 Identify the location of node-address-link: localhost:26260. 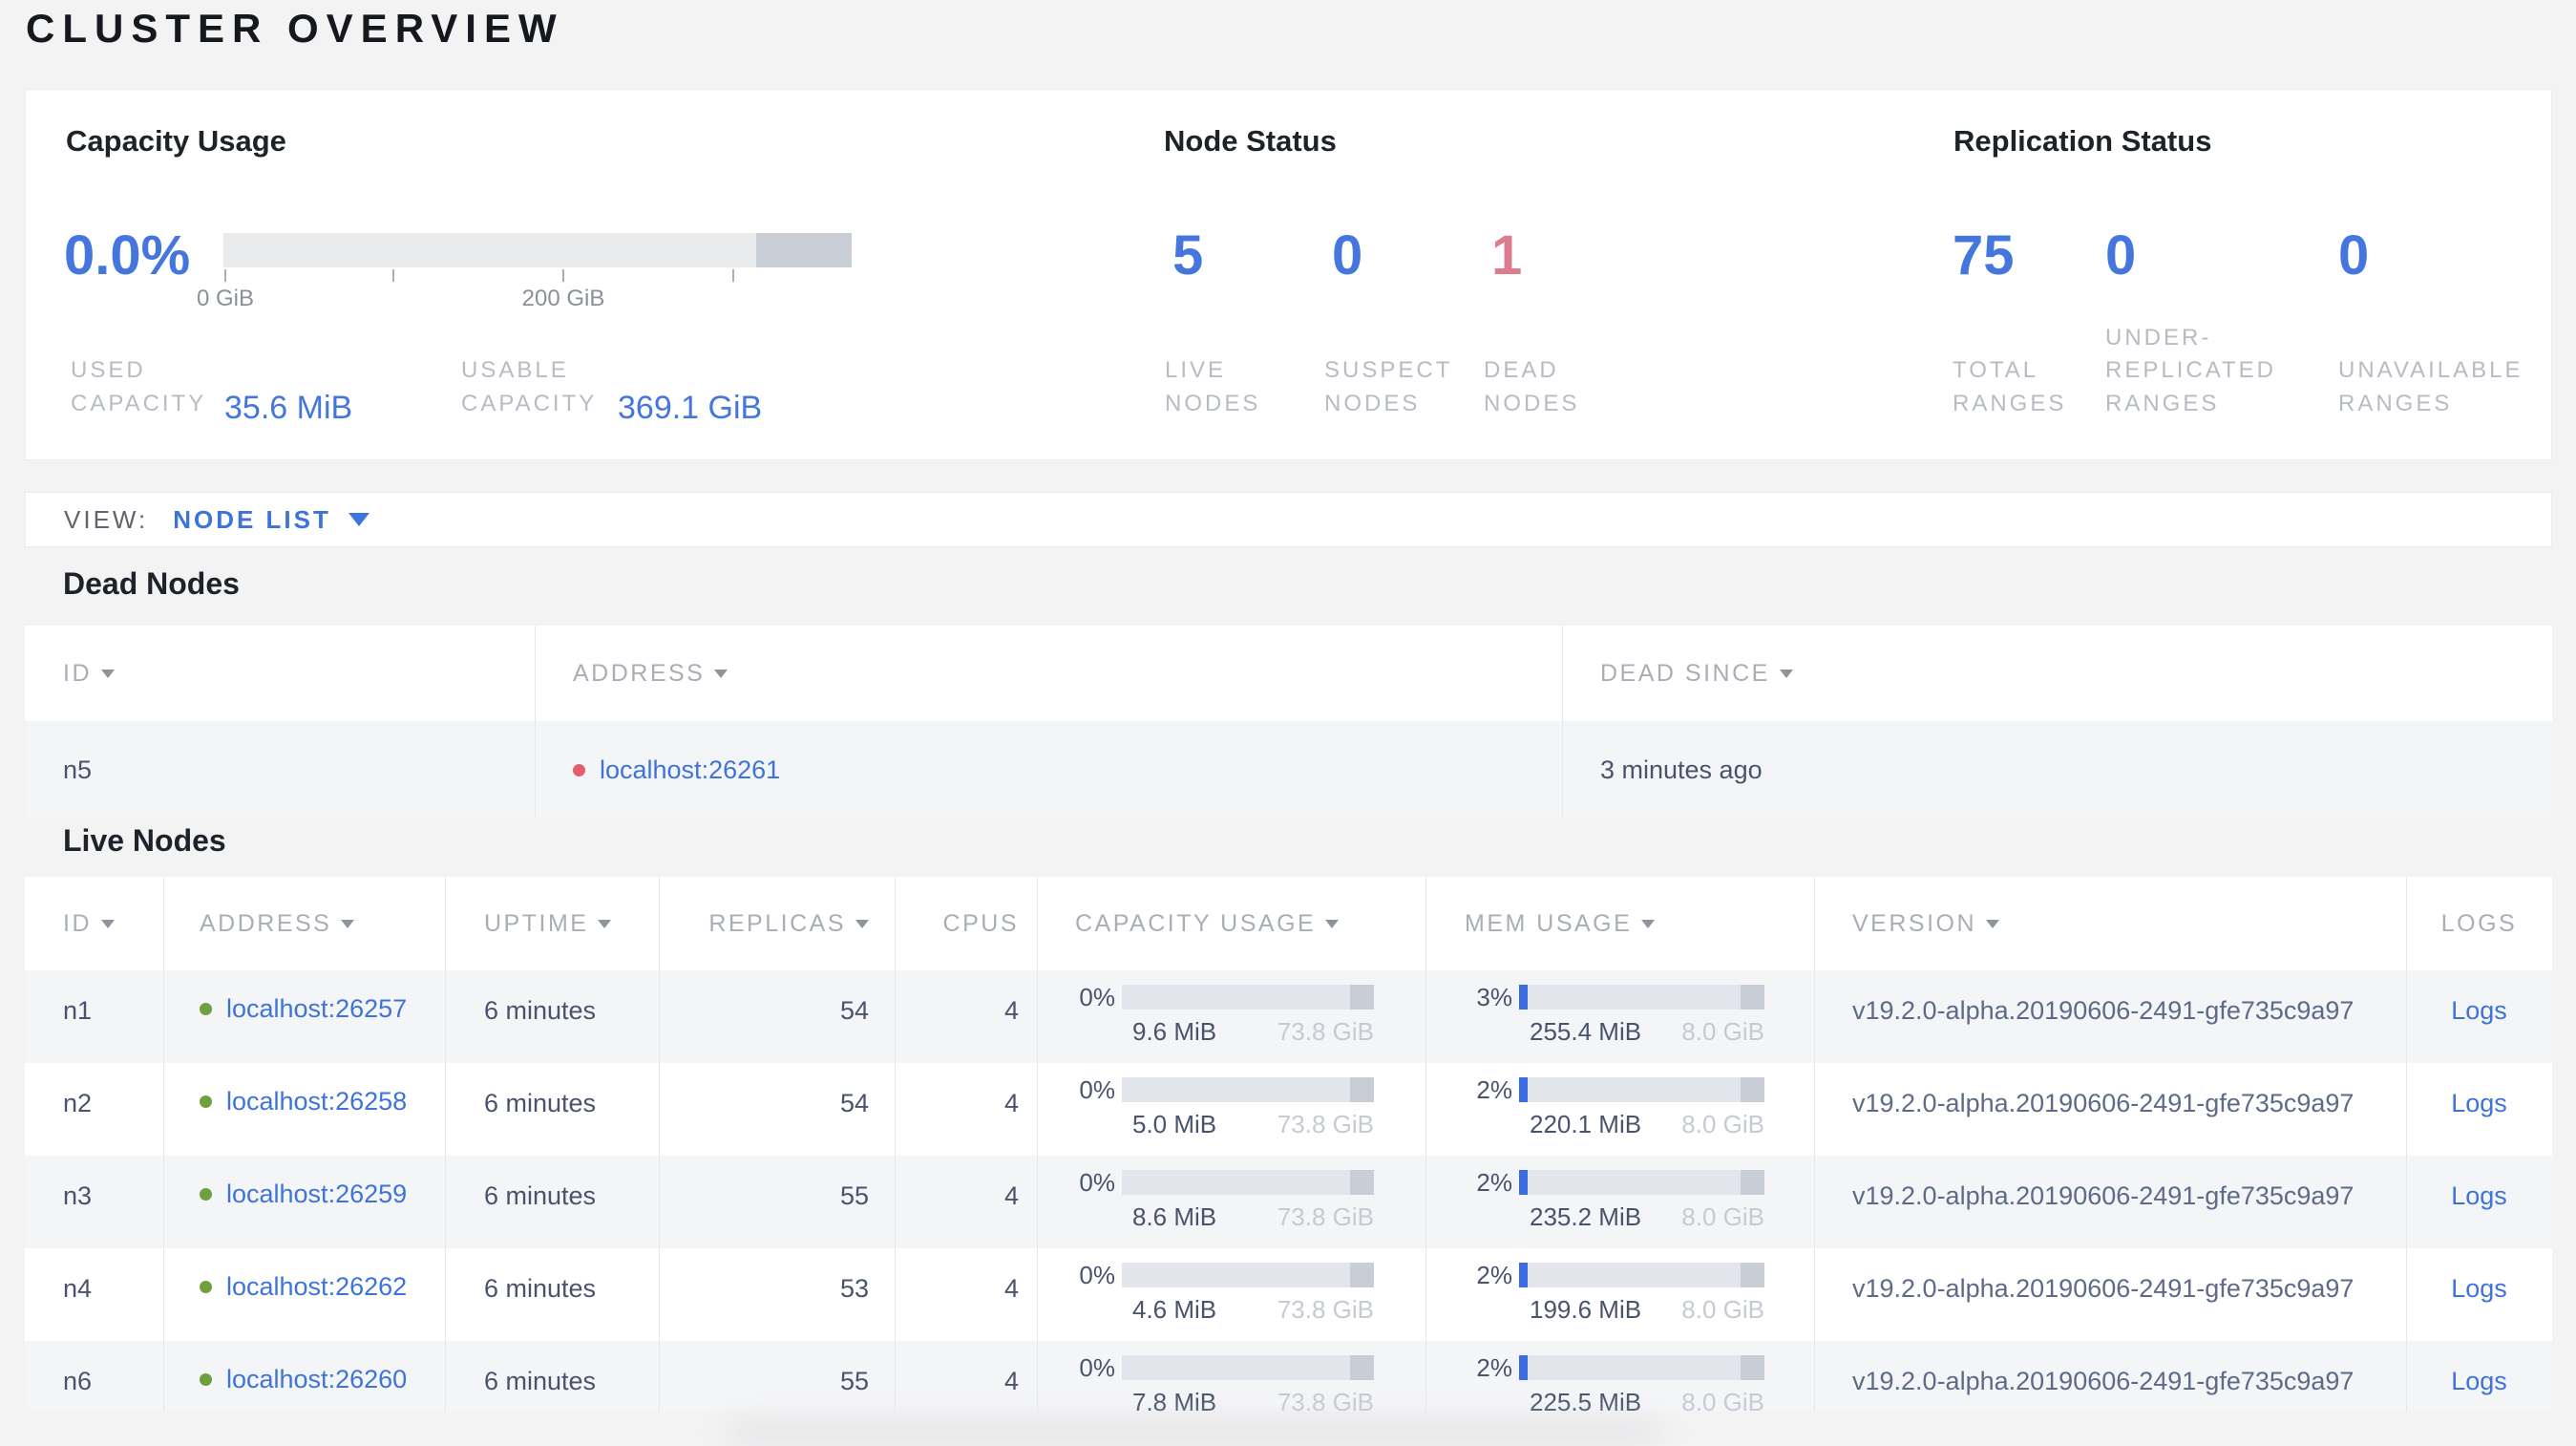
(316, 1379).